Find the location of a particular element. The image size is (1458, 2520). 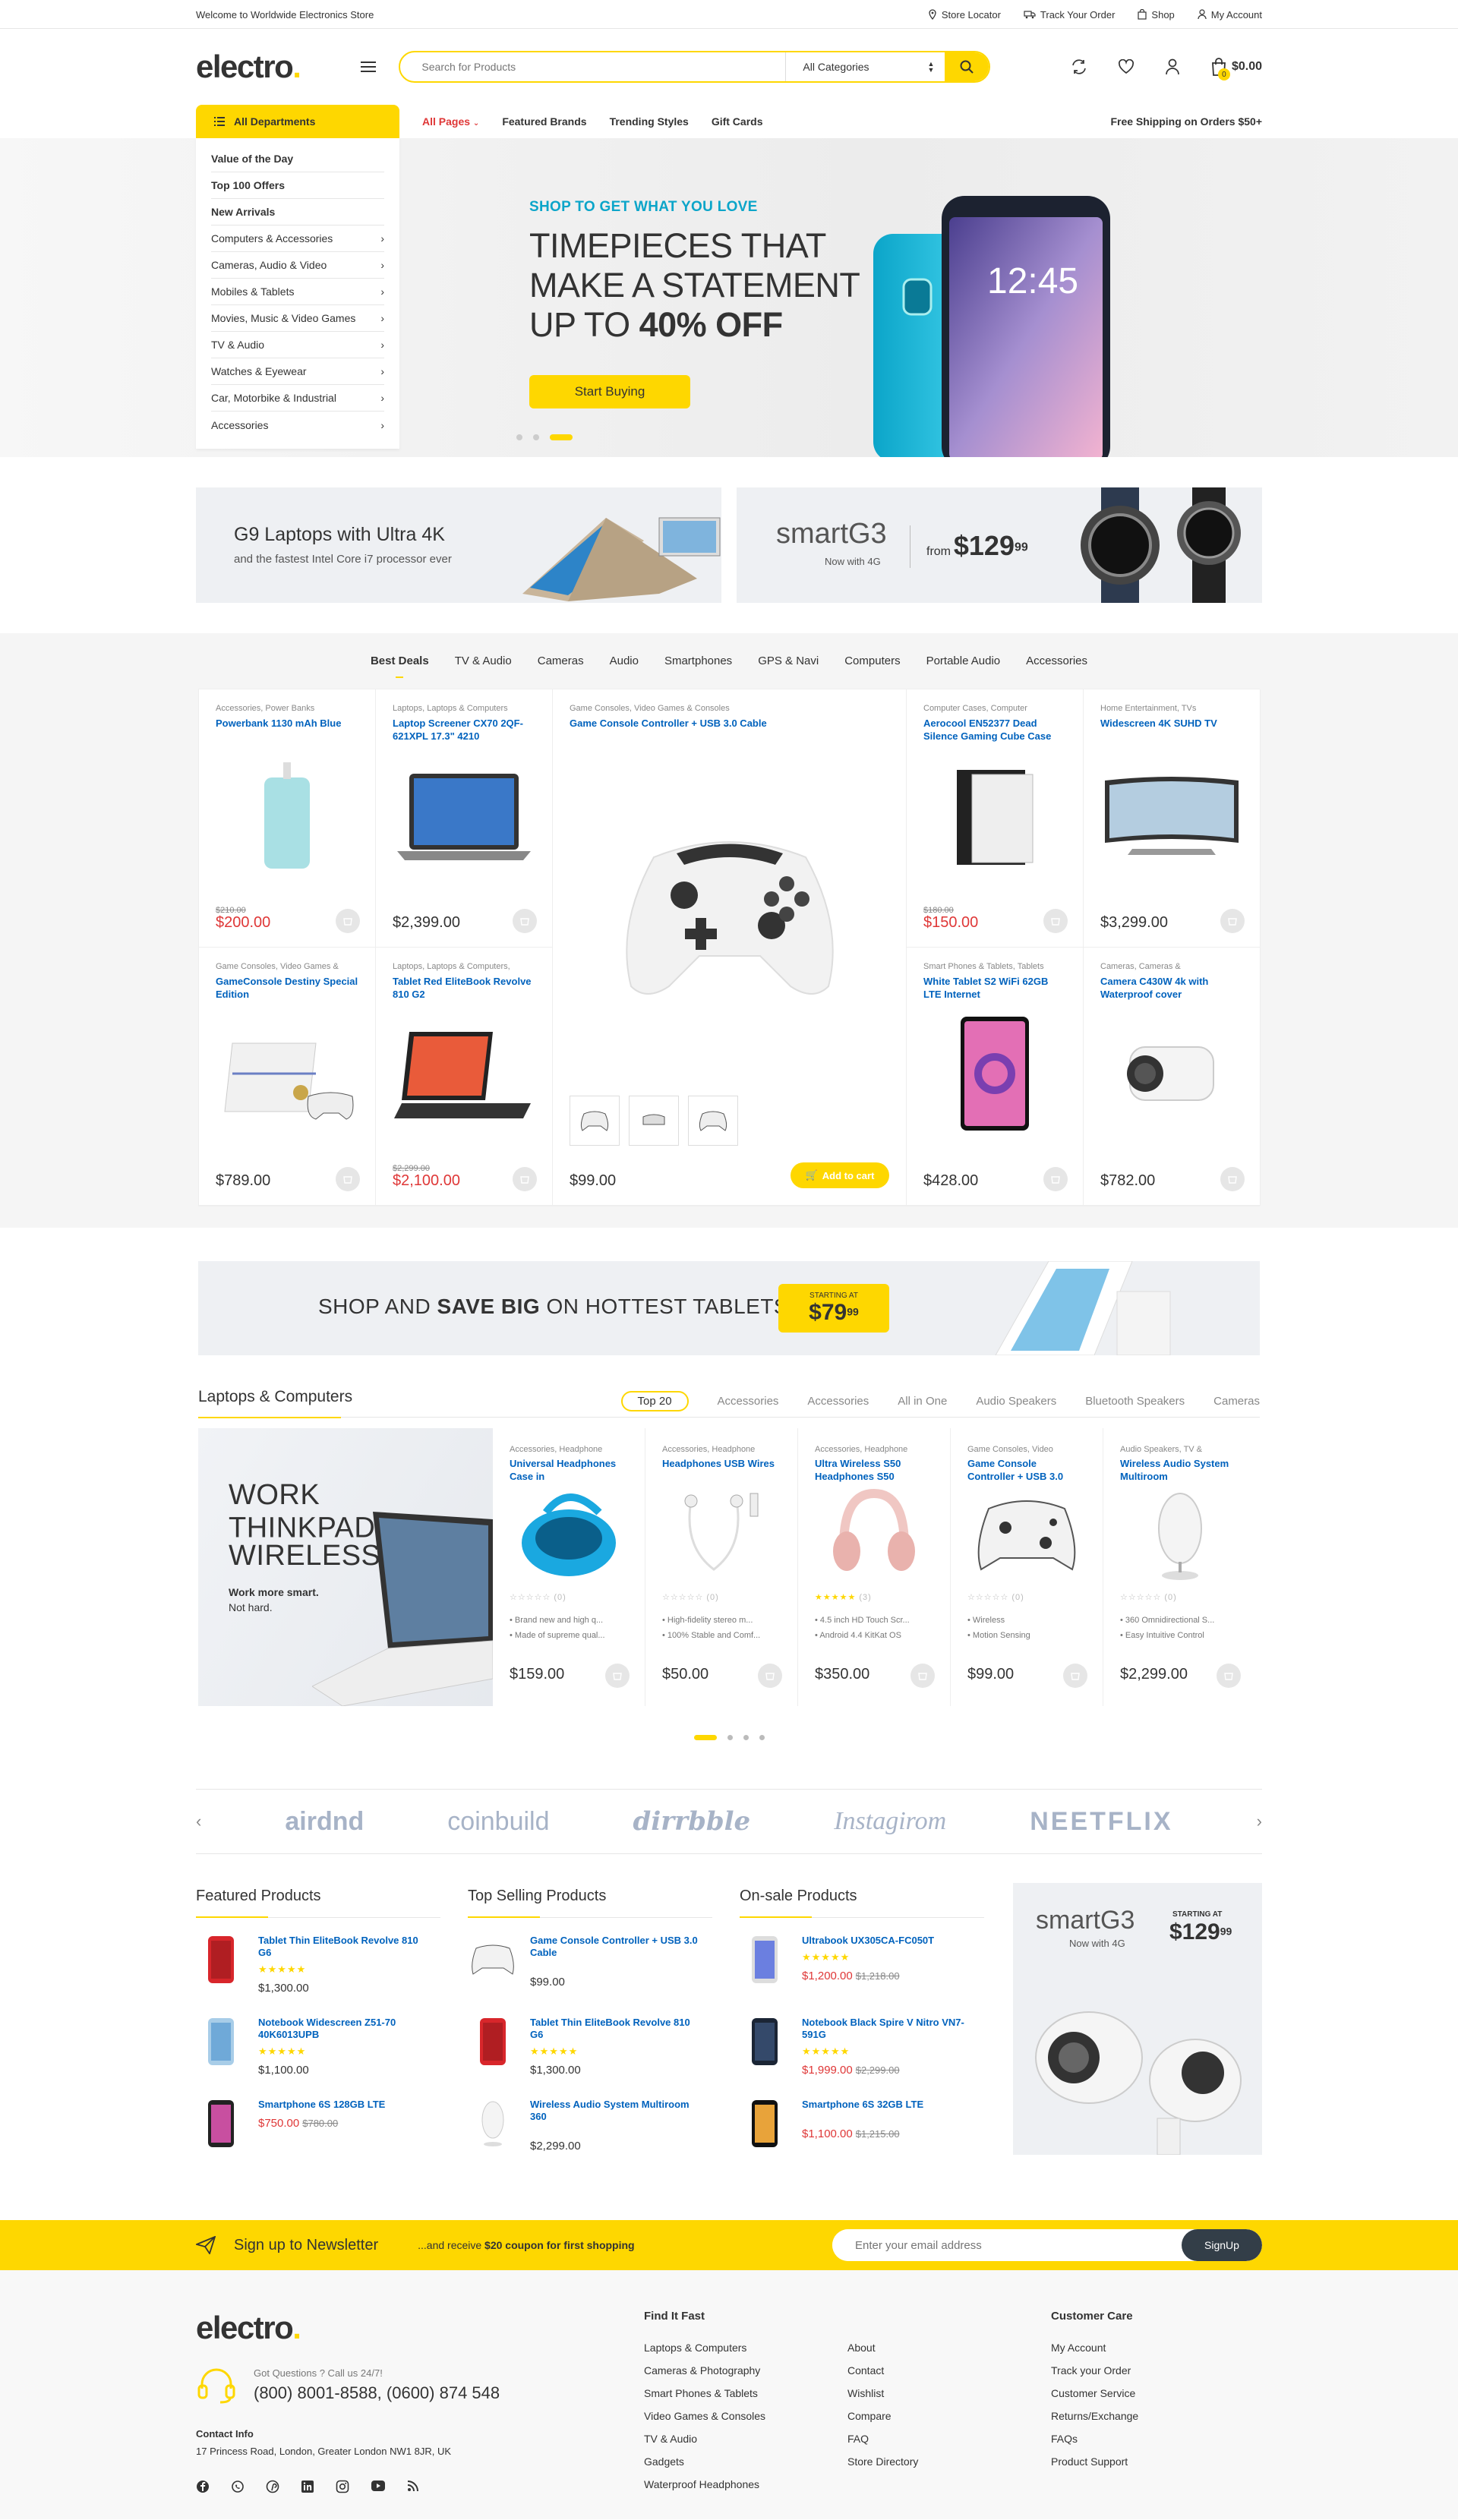

tab-tv-audio: TV & Audio is located at coordinates (484, 666).